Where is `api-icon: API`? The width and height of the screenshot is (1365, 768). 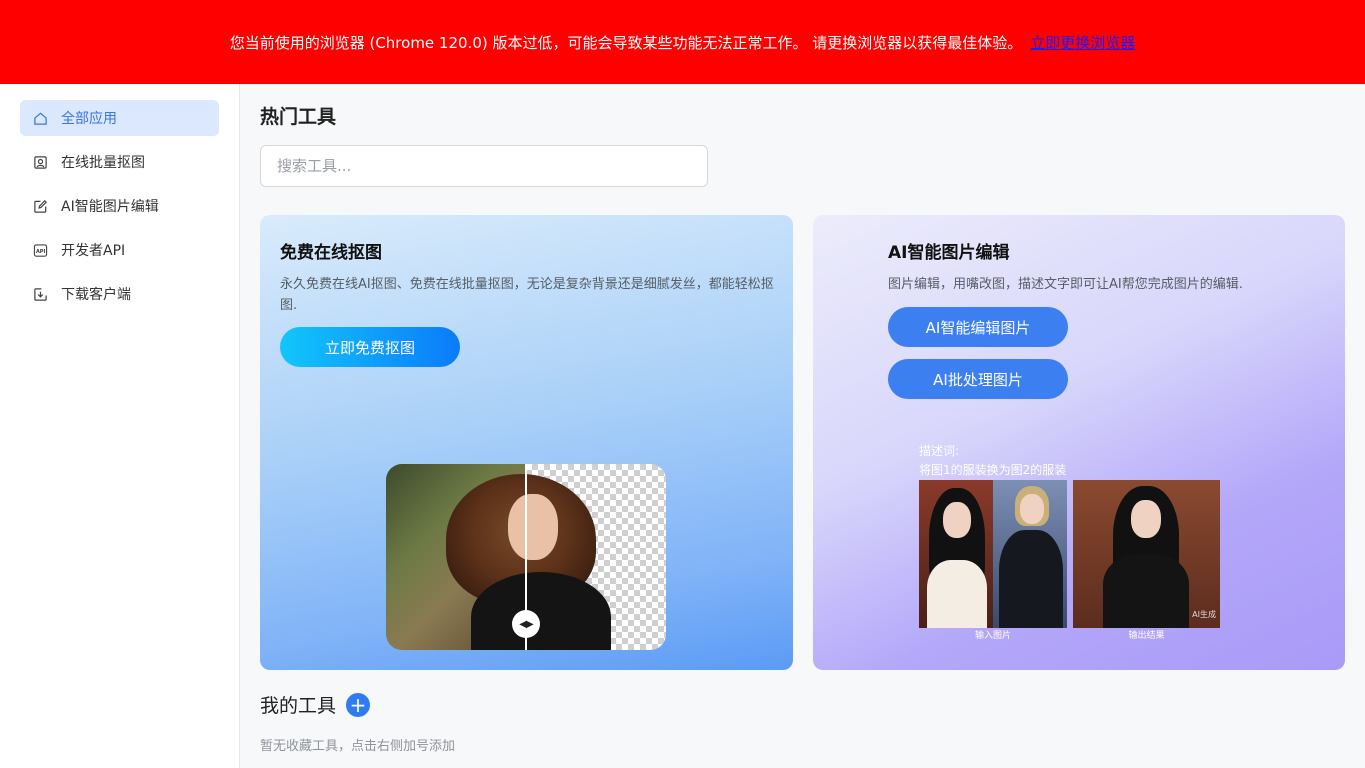 api-icon: API is located at coordinates (40, 250).